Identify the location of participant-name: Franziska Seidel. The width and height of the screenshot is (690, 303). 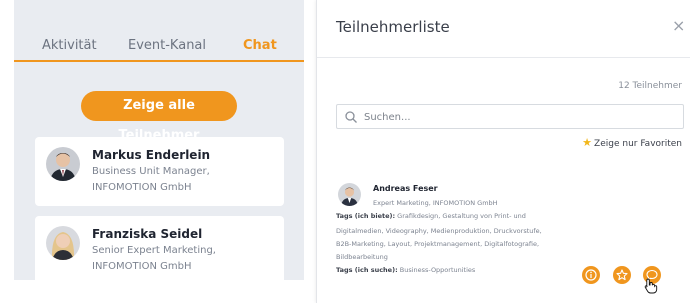
(147, 234).